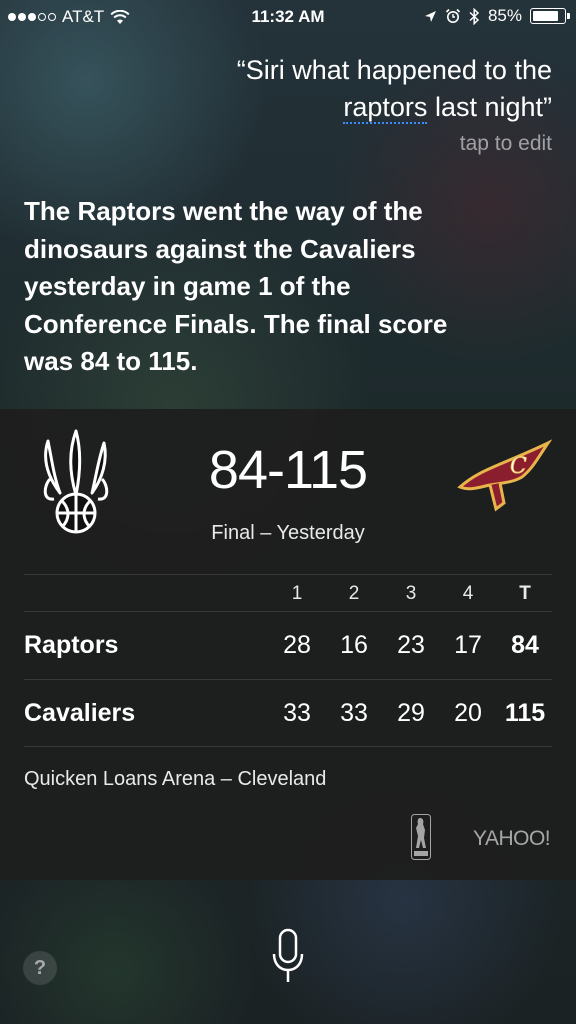  I want to click on tap-to-edit-label: tap to edit, so click(506, 144).